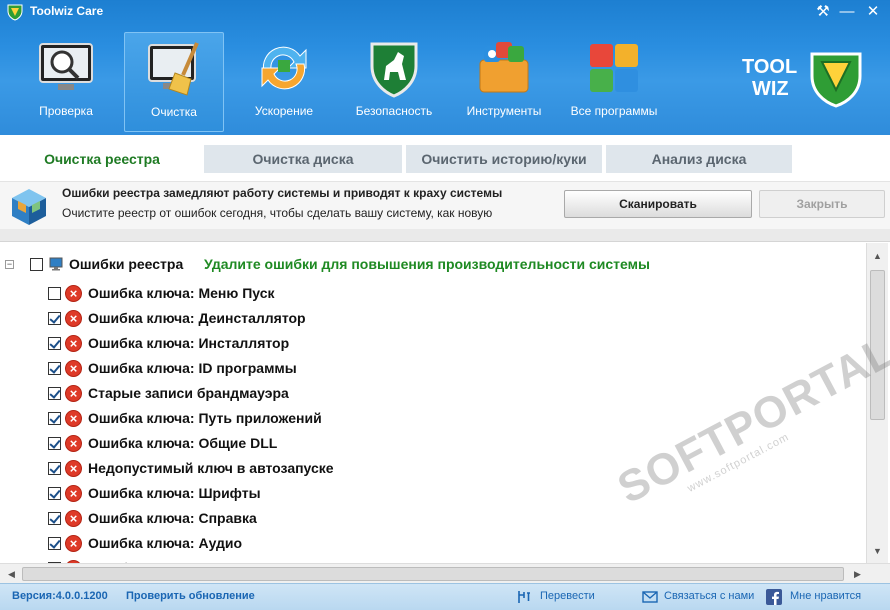 This screenshot has width=890, height=610. I want to click on tree-item-row: × Ошибка ключа: Аудио, so click(433, 544).